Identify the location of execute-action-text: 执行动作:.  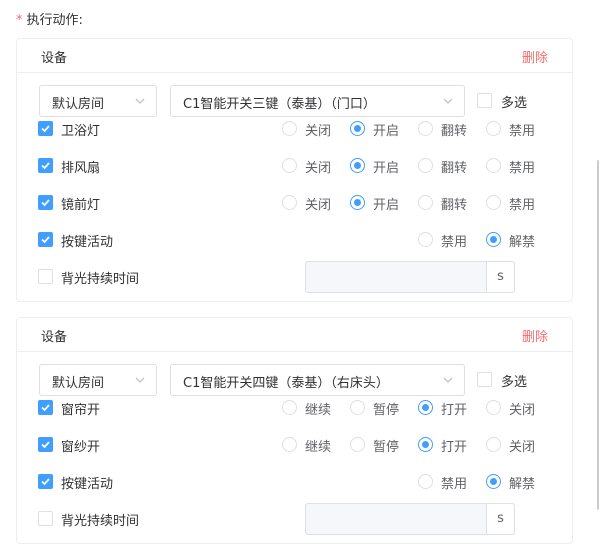
(54, 20).